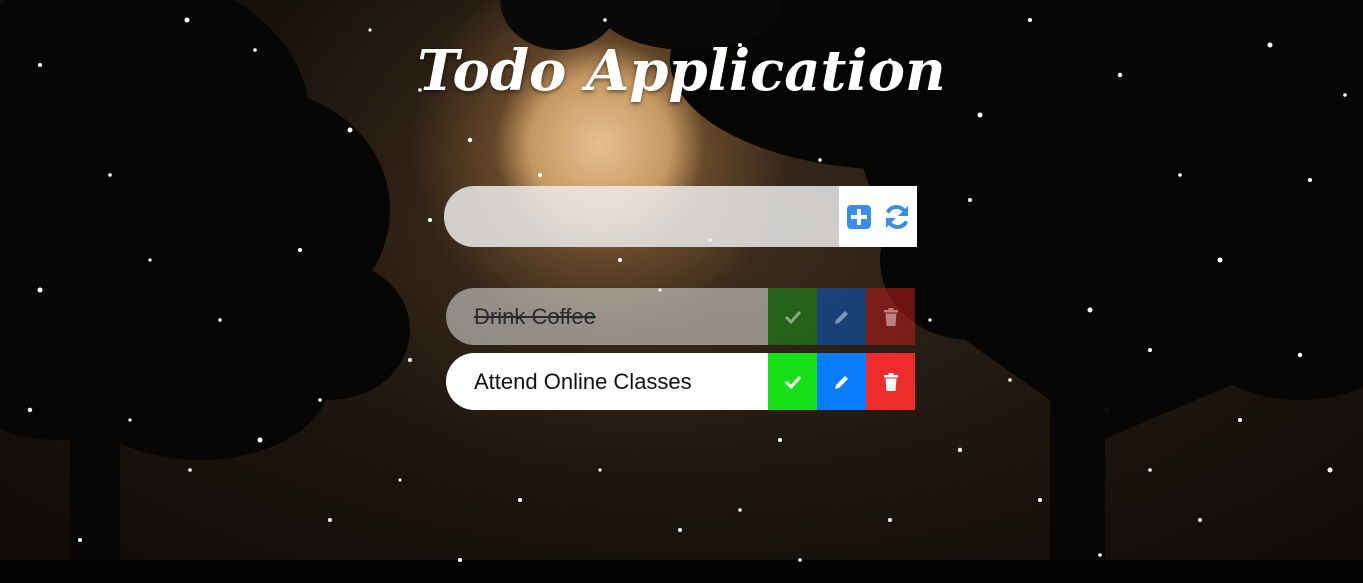 Image resolution: width=1363 pixels, height=583 pixels. What do you see at coordinates (681, 71) in the screenshot?
I see `app-title: Todo Application` at bounding box center [681, 71].